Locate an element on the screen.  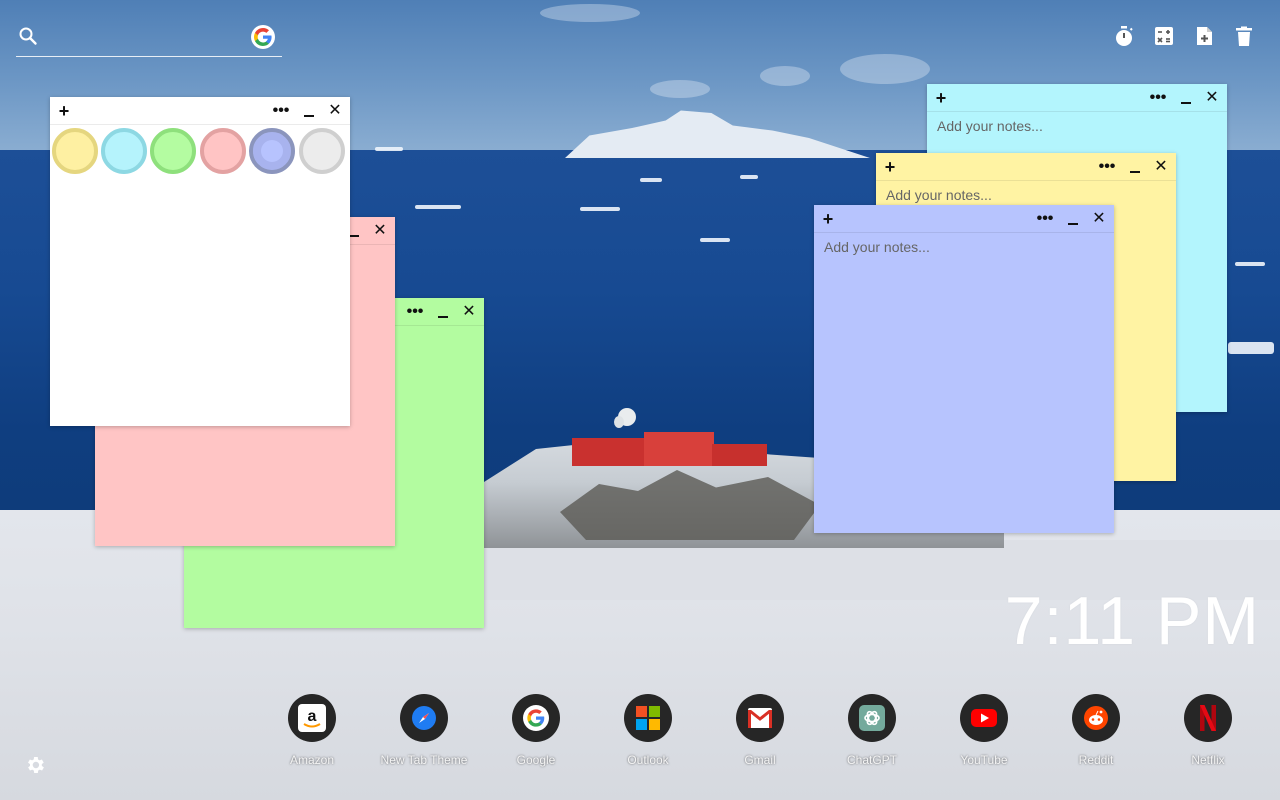
shortcut-netflix: Netflix is located at coordinates (1208, 730).